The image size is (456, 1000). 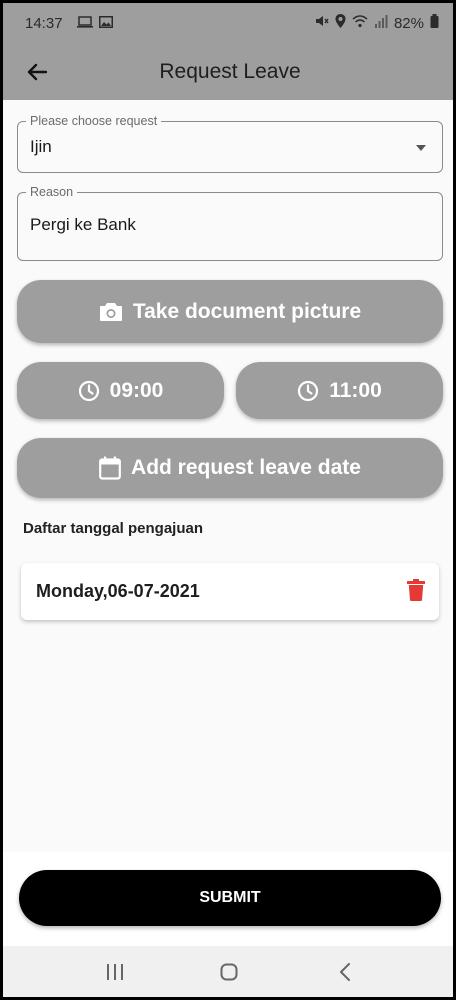 I want to click on end-time-button: 11:00, so click(x=339, y=390).